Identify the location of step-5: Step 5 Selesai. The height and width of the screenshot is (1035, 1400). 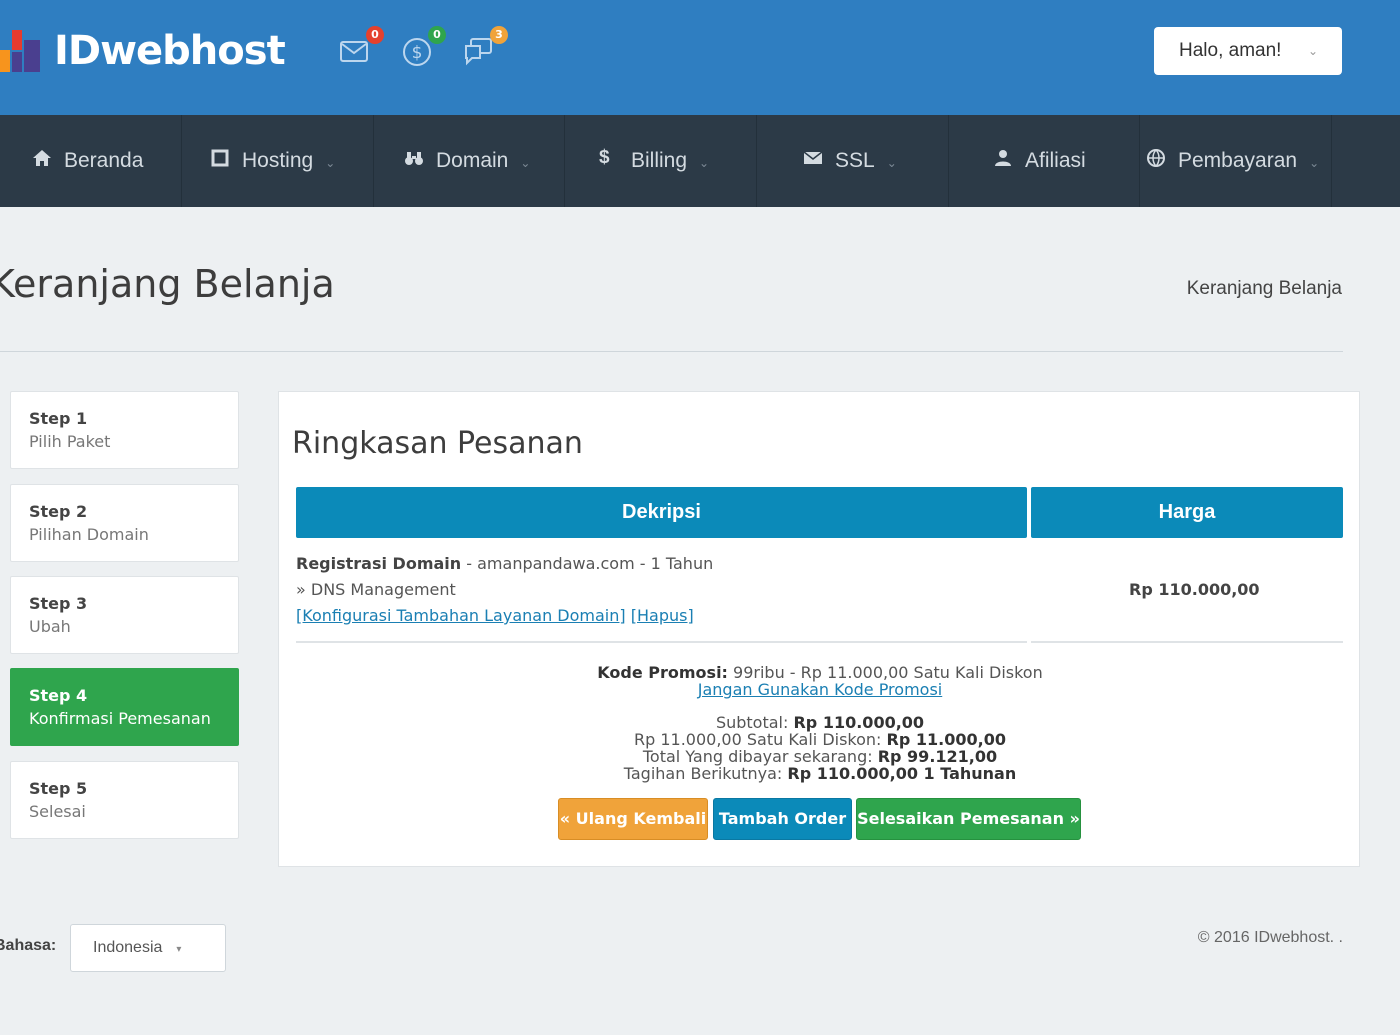
(124, 800).